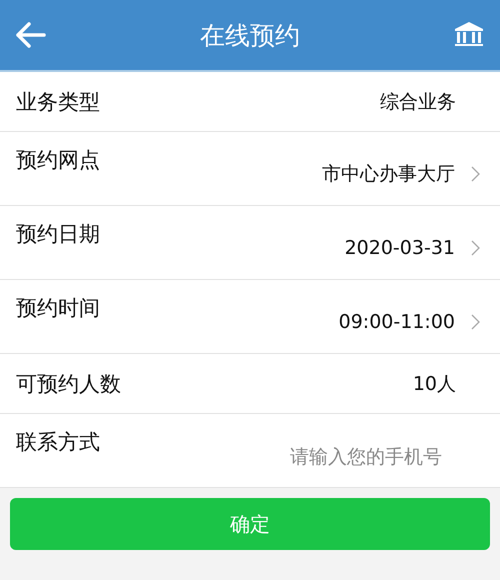  Describe the element at coordinates (58, 308) in the screenshot. I see `field-label: 预约时间` at that location.